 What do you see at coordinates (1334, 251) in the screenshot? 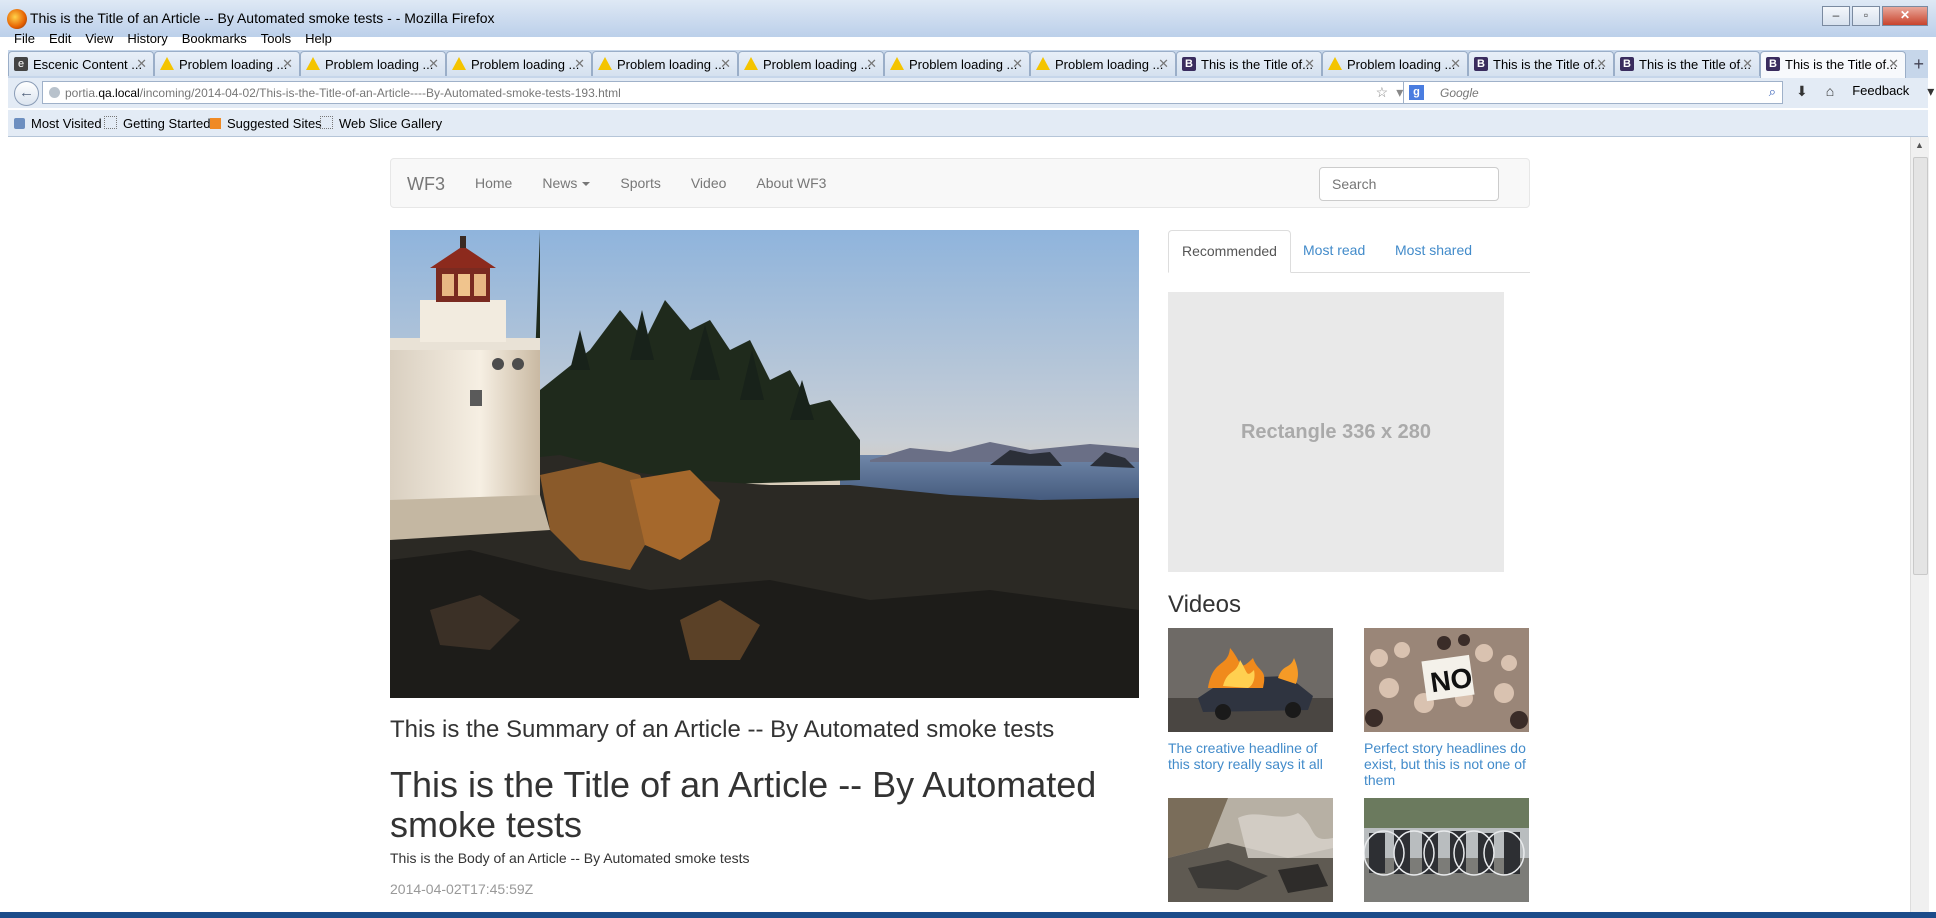
I see `tab-most-read: Most read` at bounding box center [1334, 251].